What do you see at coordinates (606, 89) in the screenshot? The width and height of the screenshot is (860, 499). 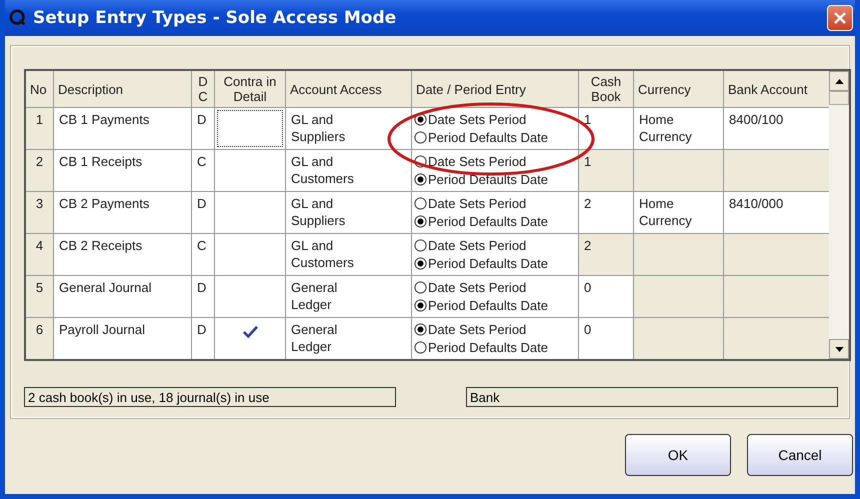 I see `column-header: Cash Book` at bounding box center [606, 89].